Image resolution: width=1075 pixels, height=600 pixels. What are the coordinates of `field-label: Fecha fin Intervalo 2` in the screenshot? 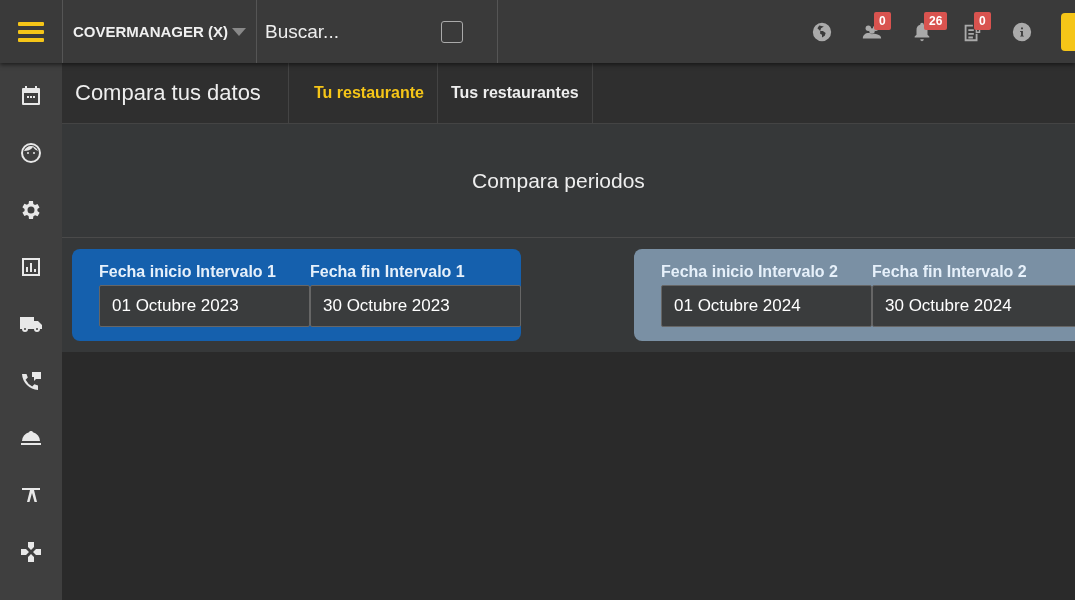 It's located at (950, 272).